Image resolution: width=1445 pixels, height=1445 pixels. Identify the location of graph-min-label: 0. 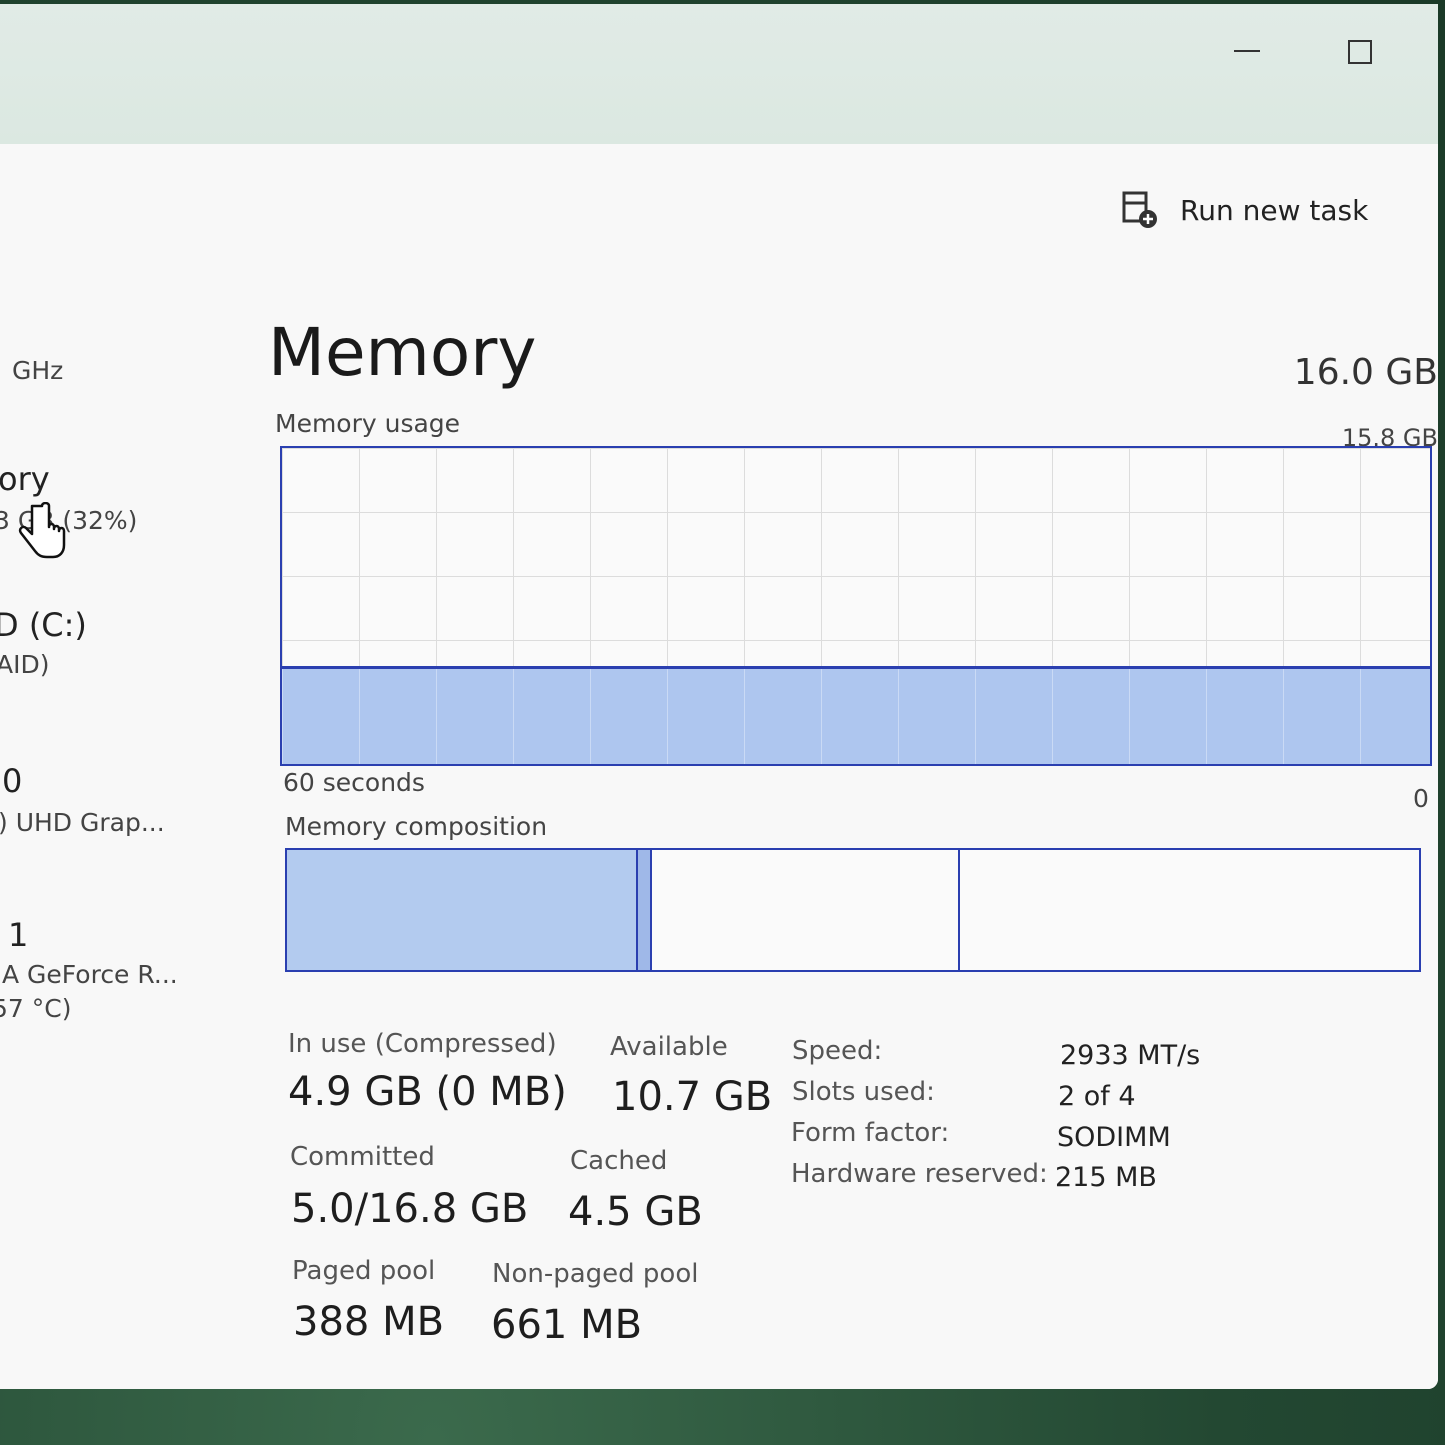
(1421, 798).